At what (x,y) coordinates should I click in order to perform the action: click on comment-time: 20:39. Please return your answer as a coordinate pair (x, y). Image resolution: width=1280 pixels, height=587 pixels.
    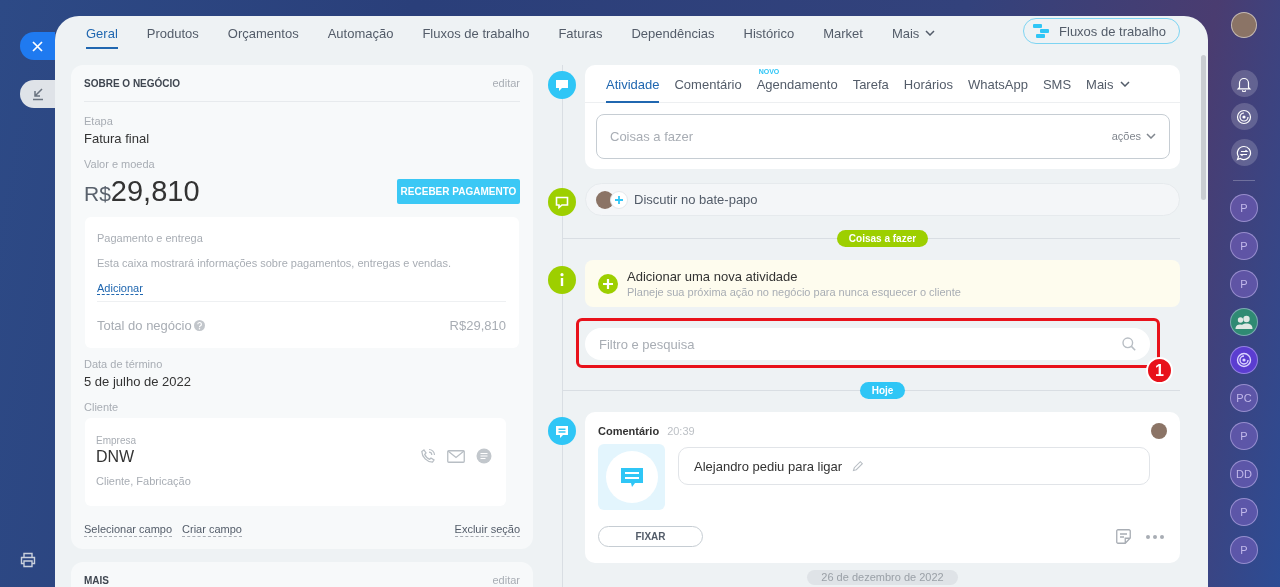
    Looking at the image, I should click on (681, 431).